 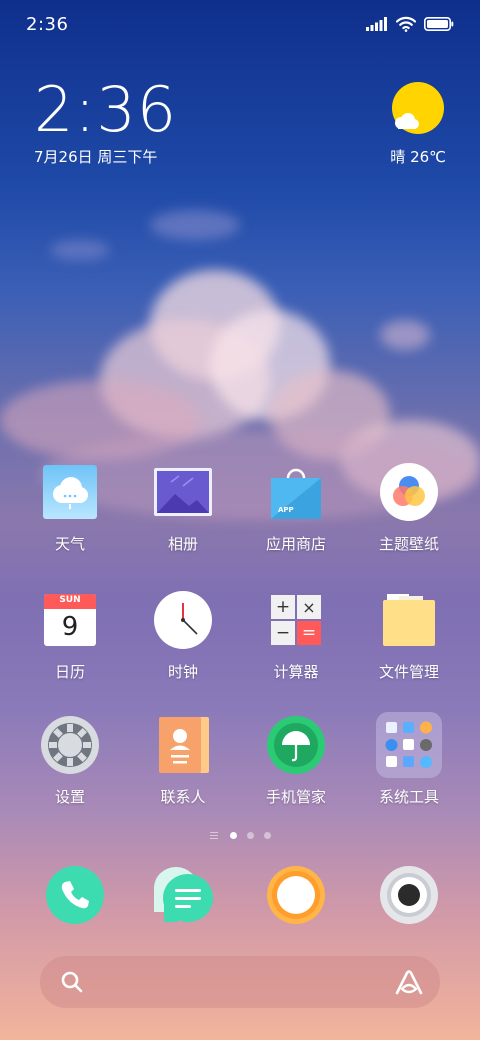 I want to click on status-time: 2:36, so click(x=47, y=24).